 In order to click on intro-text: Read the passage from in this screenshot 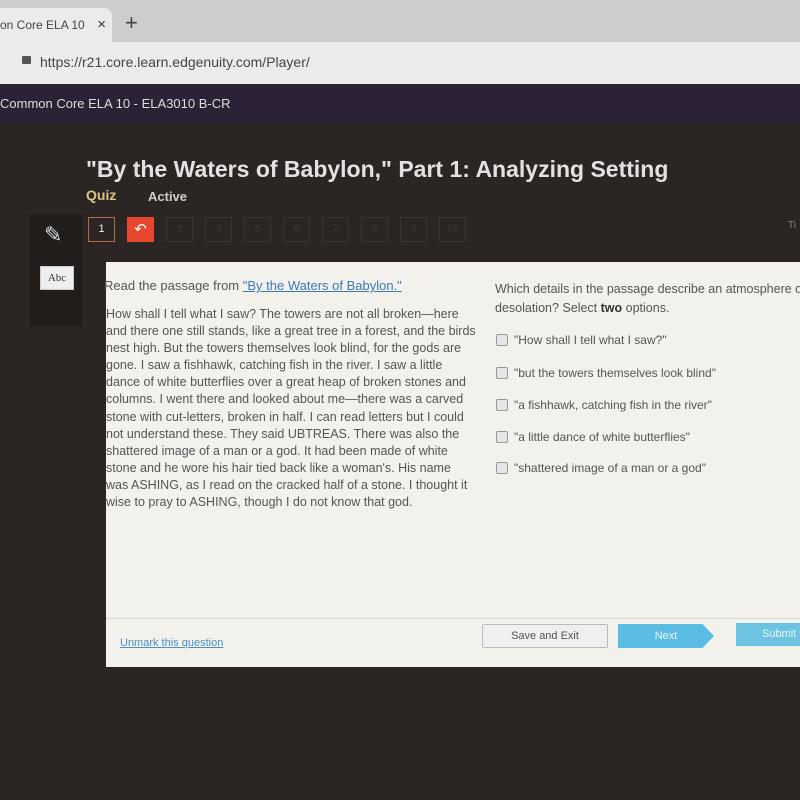, I will do `click(173, 285)`.